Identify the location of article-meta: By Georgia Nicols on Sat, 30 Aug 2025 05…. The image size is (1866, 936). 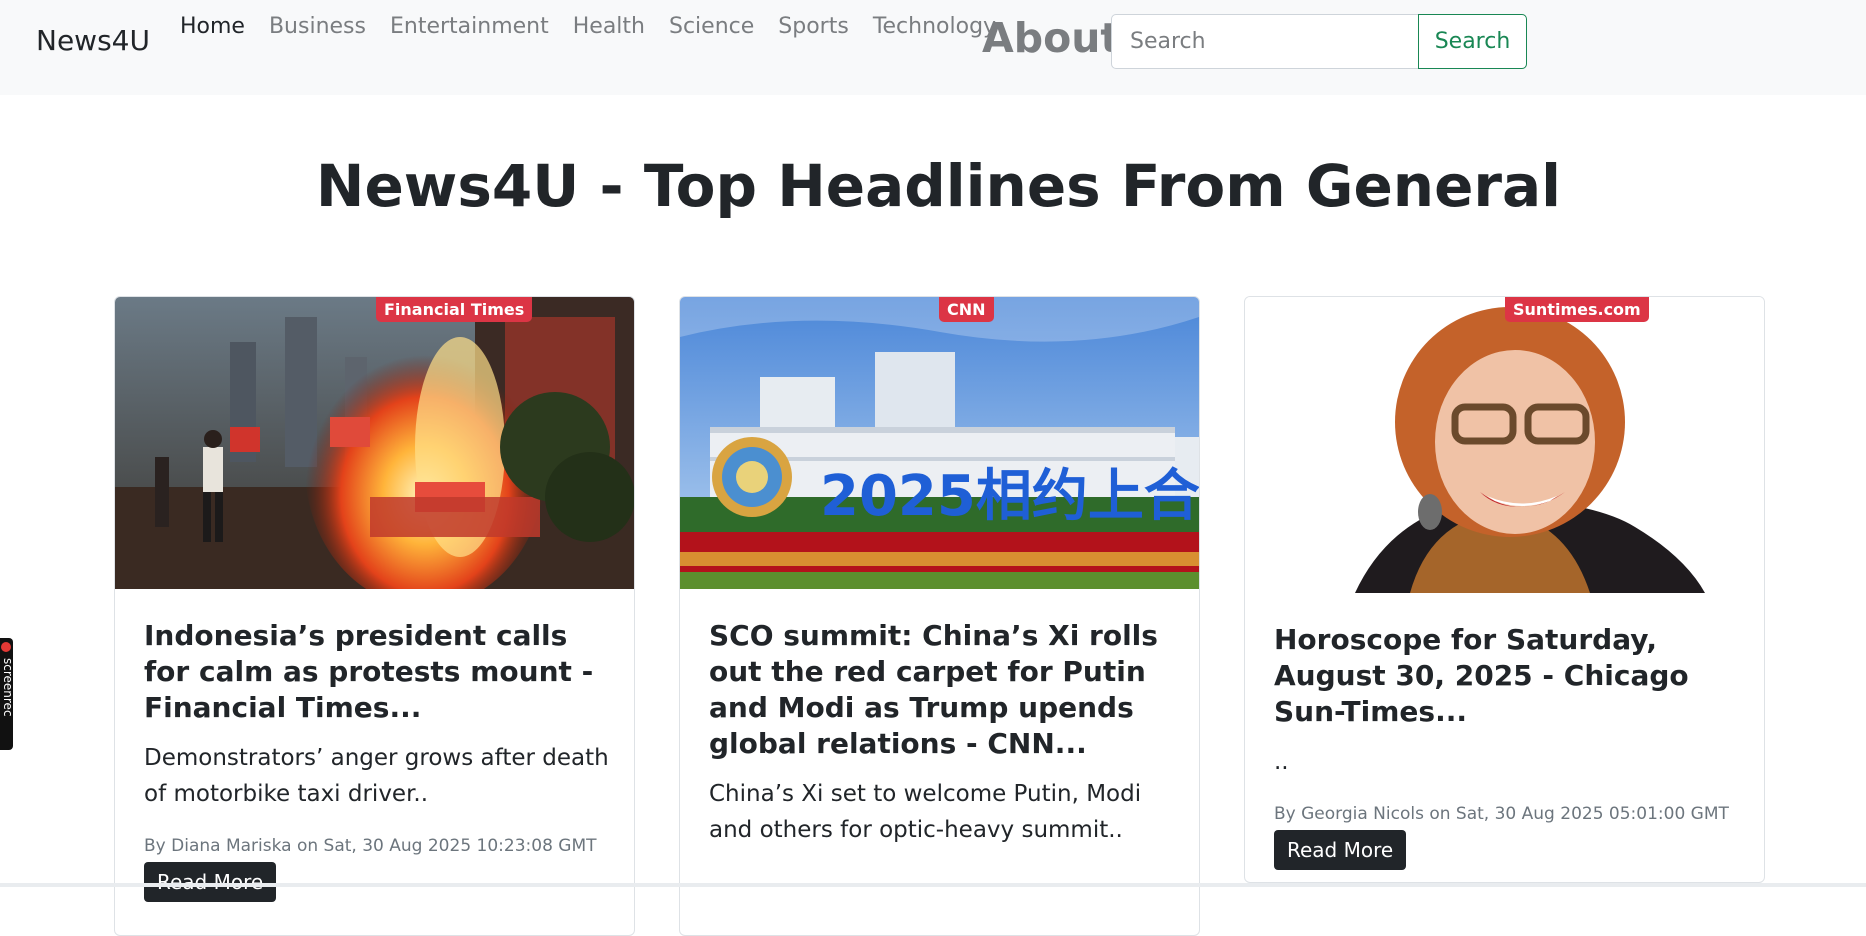
(1501, 814).